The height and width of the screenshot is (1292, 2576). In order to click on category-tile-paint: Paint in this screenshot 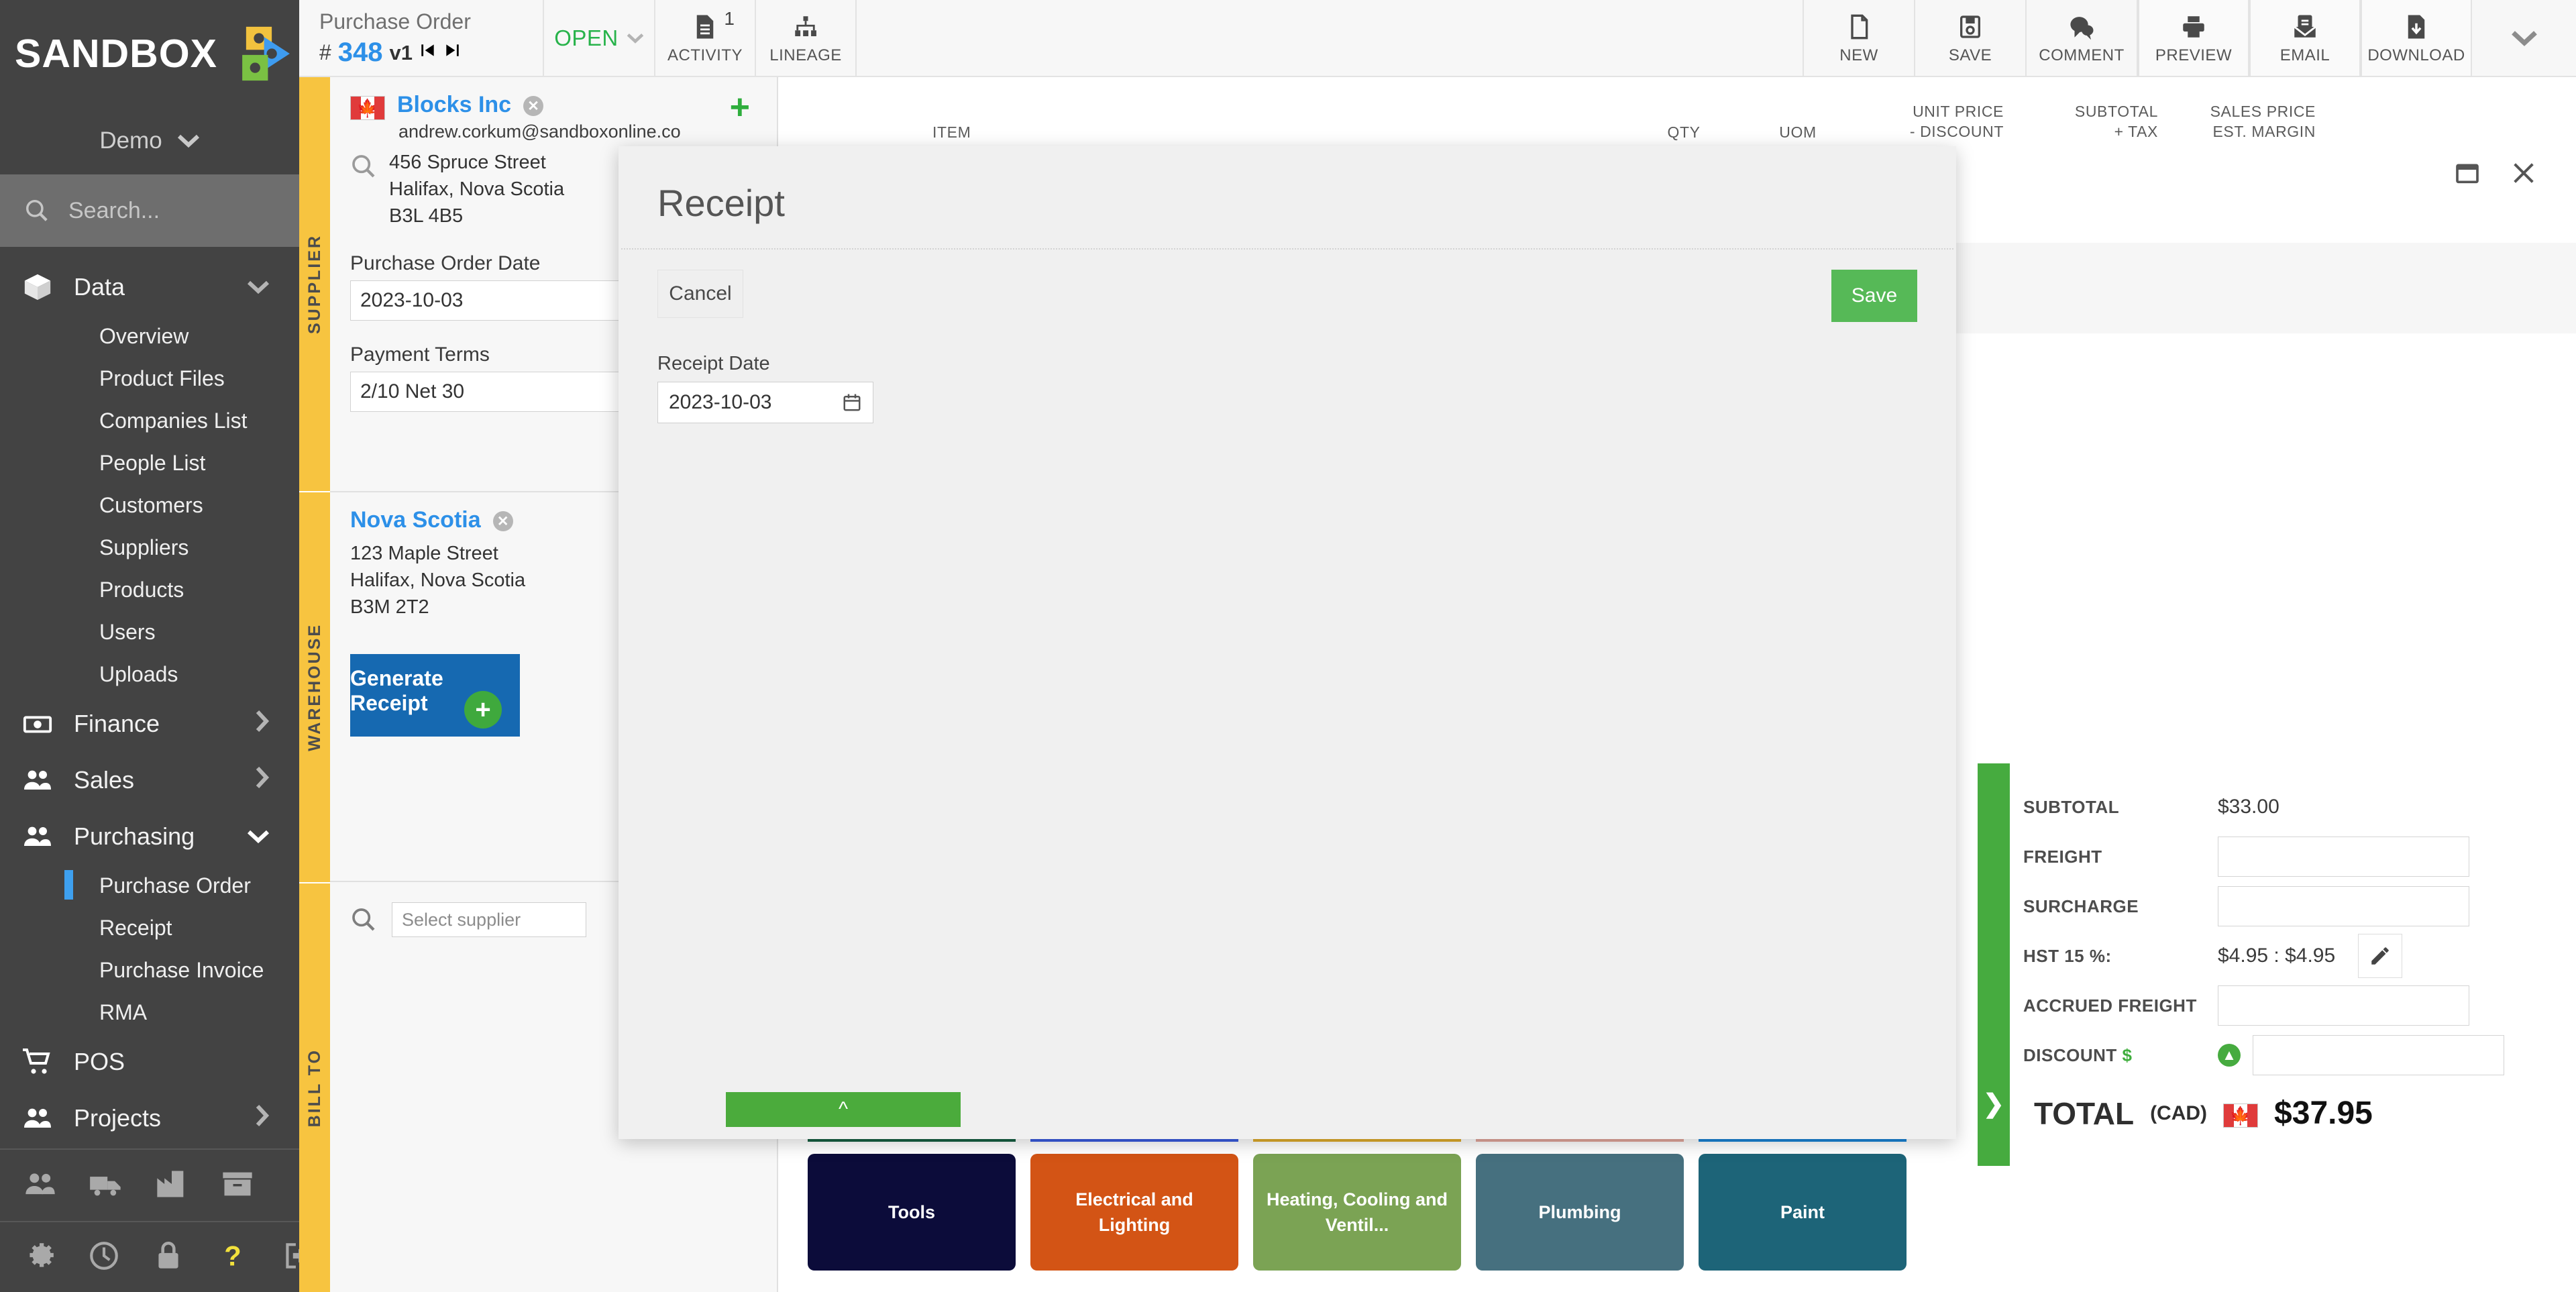, I will do `click(1803, 1212)`.